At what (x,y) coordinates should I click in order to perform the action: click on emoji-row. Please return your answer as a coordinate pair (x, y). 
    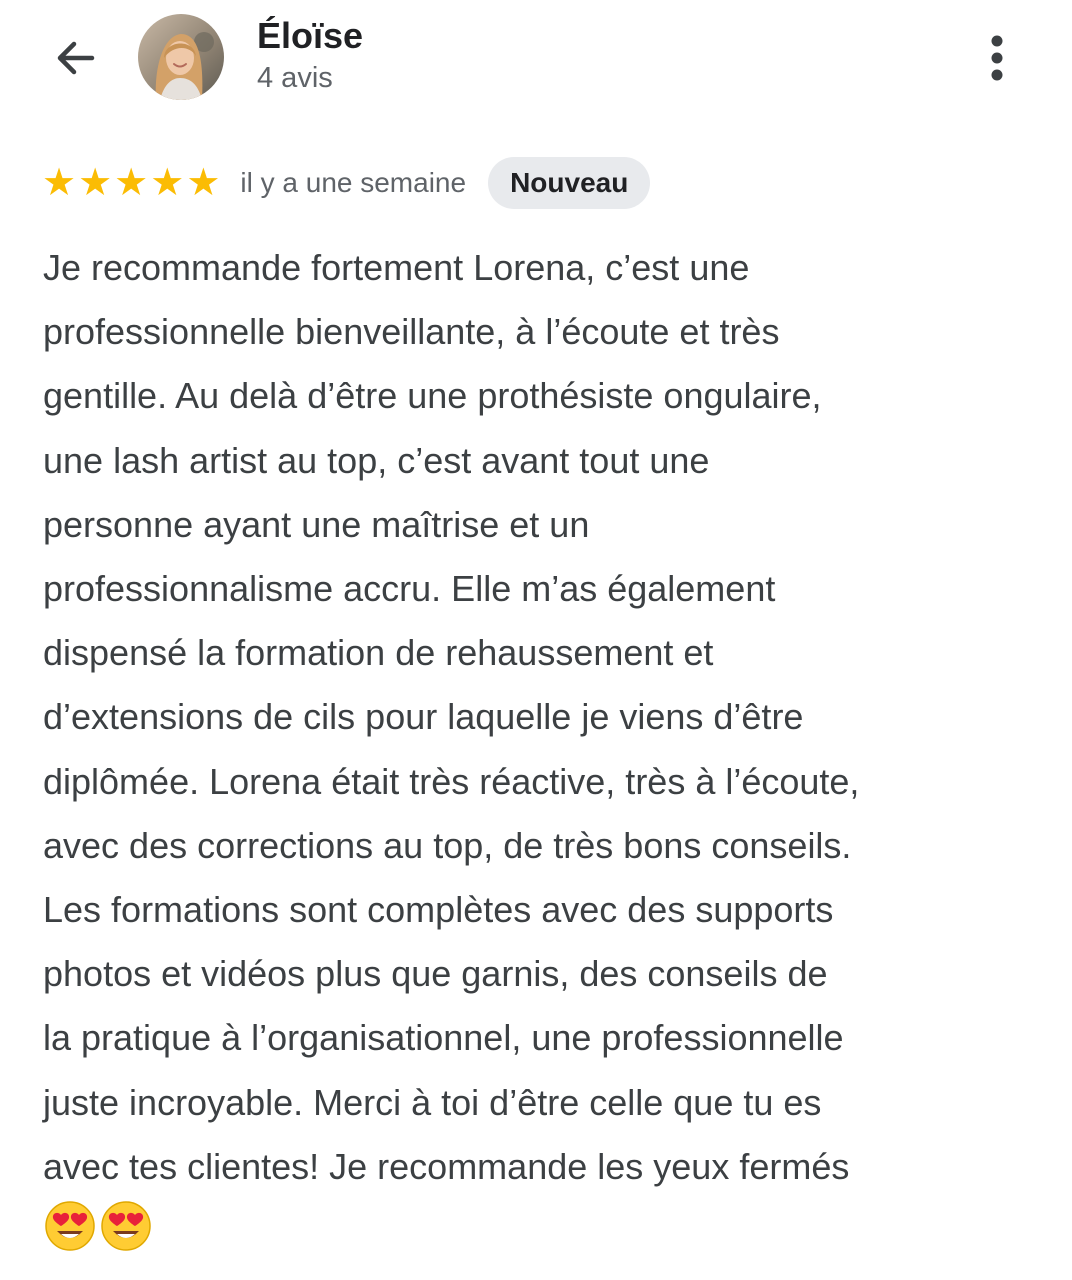
    Looking at the image, I should click on (98, 1226).